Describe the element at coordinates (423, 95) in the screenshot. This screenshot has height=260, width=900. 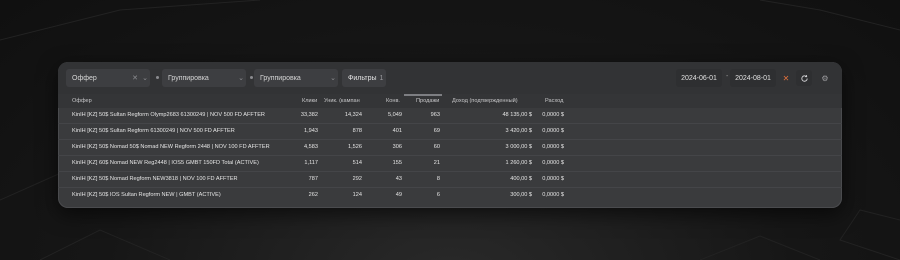
I see `sort-indicator` at that location.